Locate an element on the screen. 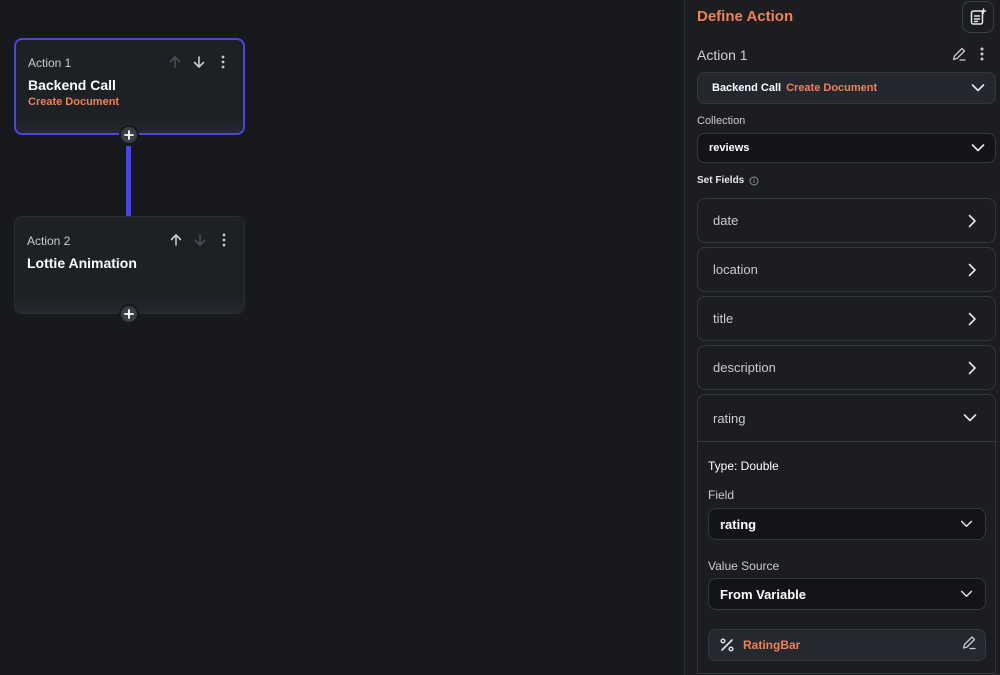 The image size is (1000, 675). add-document-button is located at coordinates (978, 17).